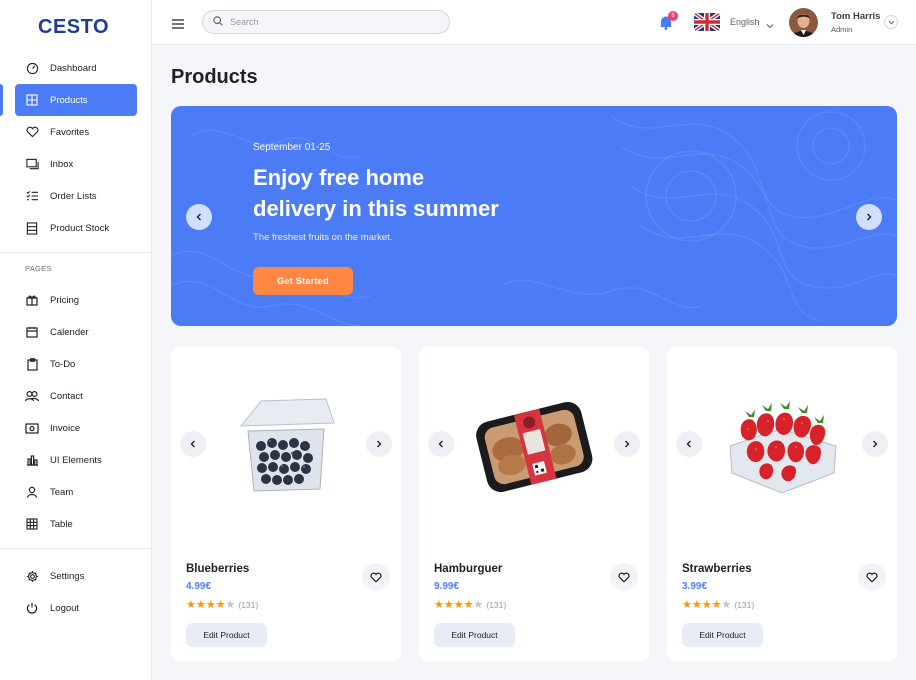 This screenshot has width=916, height=680. I want to click on user-icon, so click(32, 492).